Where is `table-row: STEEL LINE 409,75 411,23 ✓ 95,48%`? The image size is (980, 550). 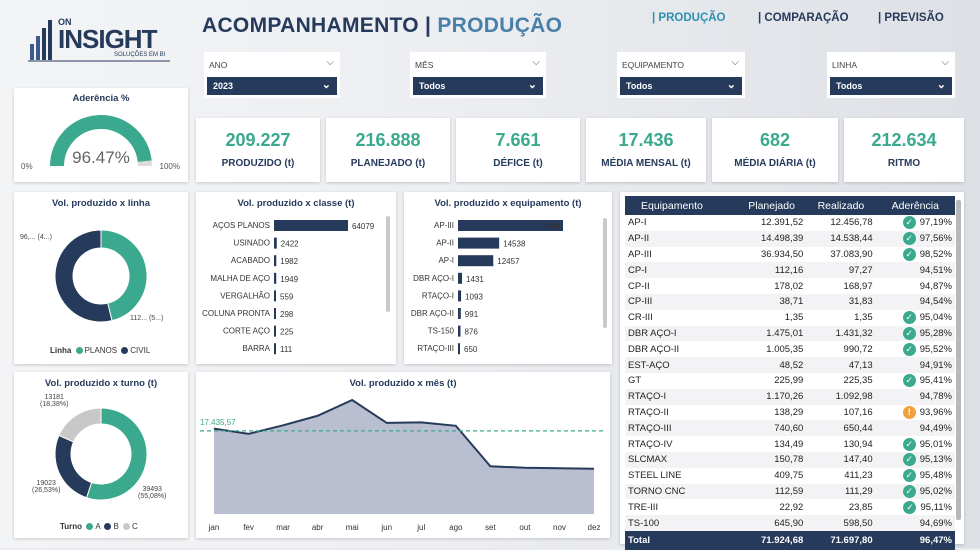 table-row: STEEL LINE 409,75 411,23 ✓ 95,48% is located at coordinates (790, 475).